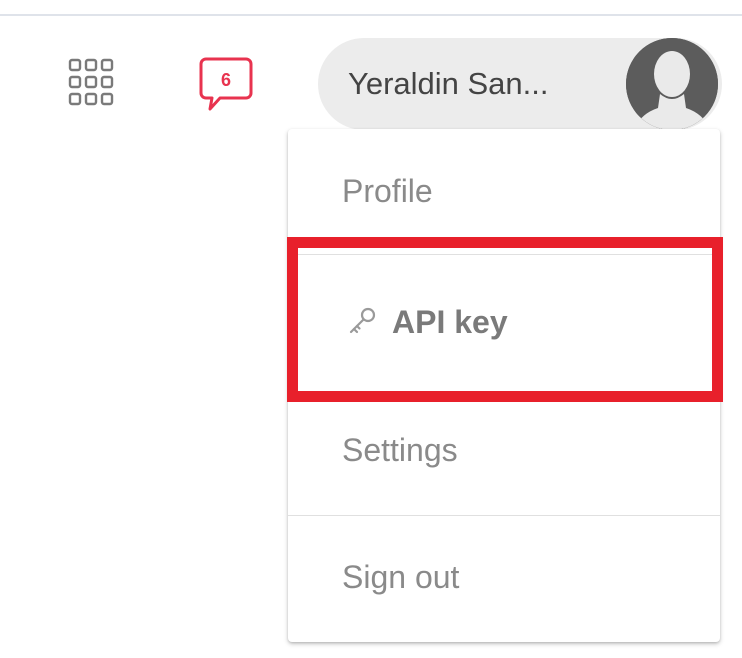 This screenshot has width=742, height=658. What do you see at coordinates (371, 15) in the screenshot?
I see `top-divider` at bounding box center [371, 15].